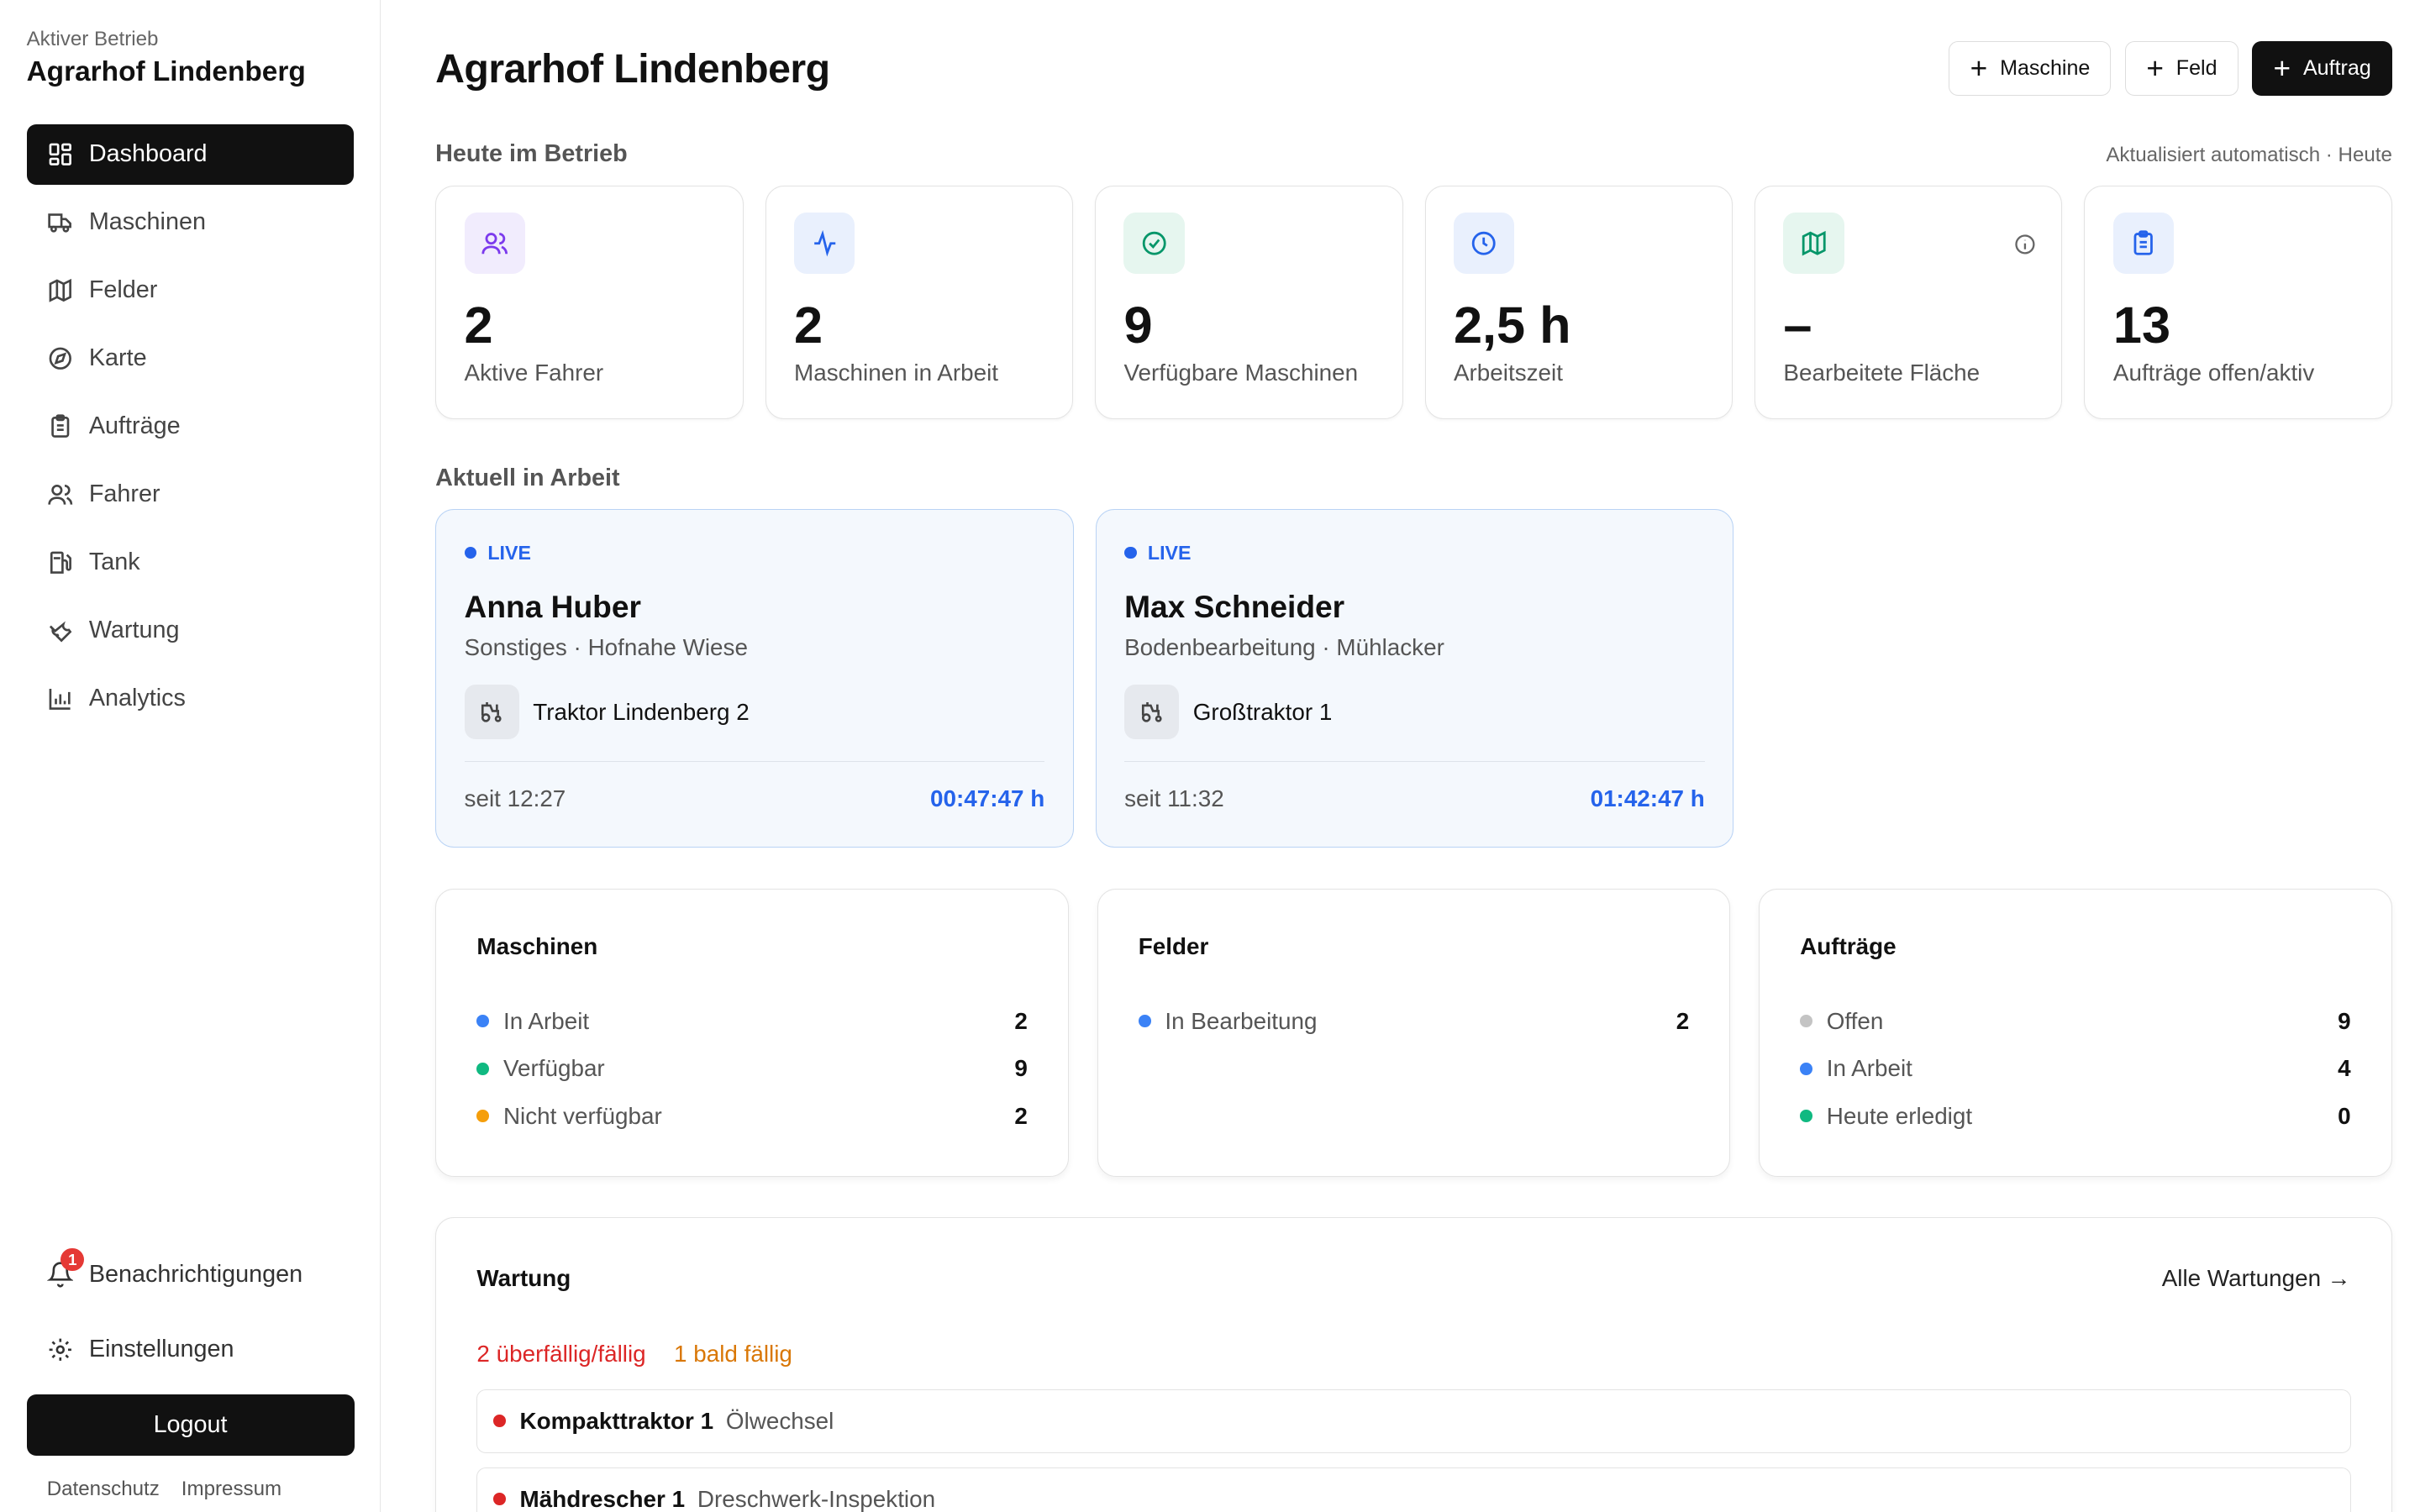 The width and height of the screenshot is (2420, 1512). What do you see at coordinates (1234, 607) in the screenshot?
I see `driver-name: Max Schneider` at bounding box center [1234, 607].